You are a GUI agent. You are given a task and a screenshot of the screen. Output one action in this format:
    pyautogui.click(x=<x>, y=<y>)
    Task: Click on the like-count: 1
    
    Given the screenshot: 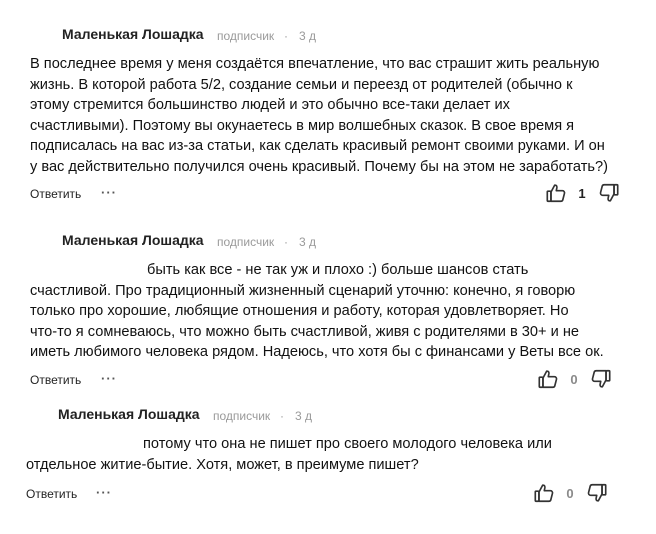 What is the action you would take?
    pyautogui.click(x=582, y=193)
    